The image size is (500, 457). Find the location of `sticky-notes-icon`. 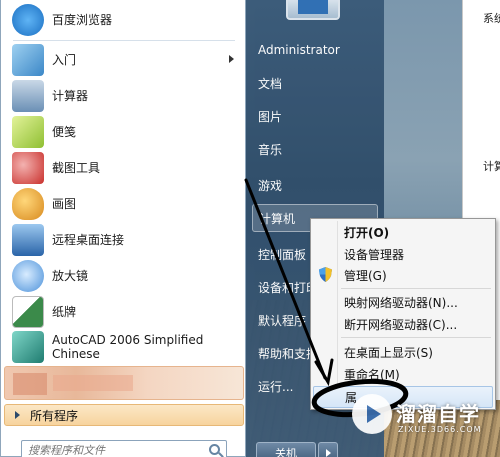

sticky-notes-icon is located at coordinates (28, 132).